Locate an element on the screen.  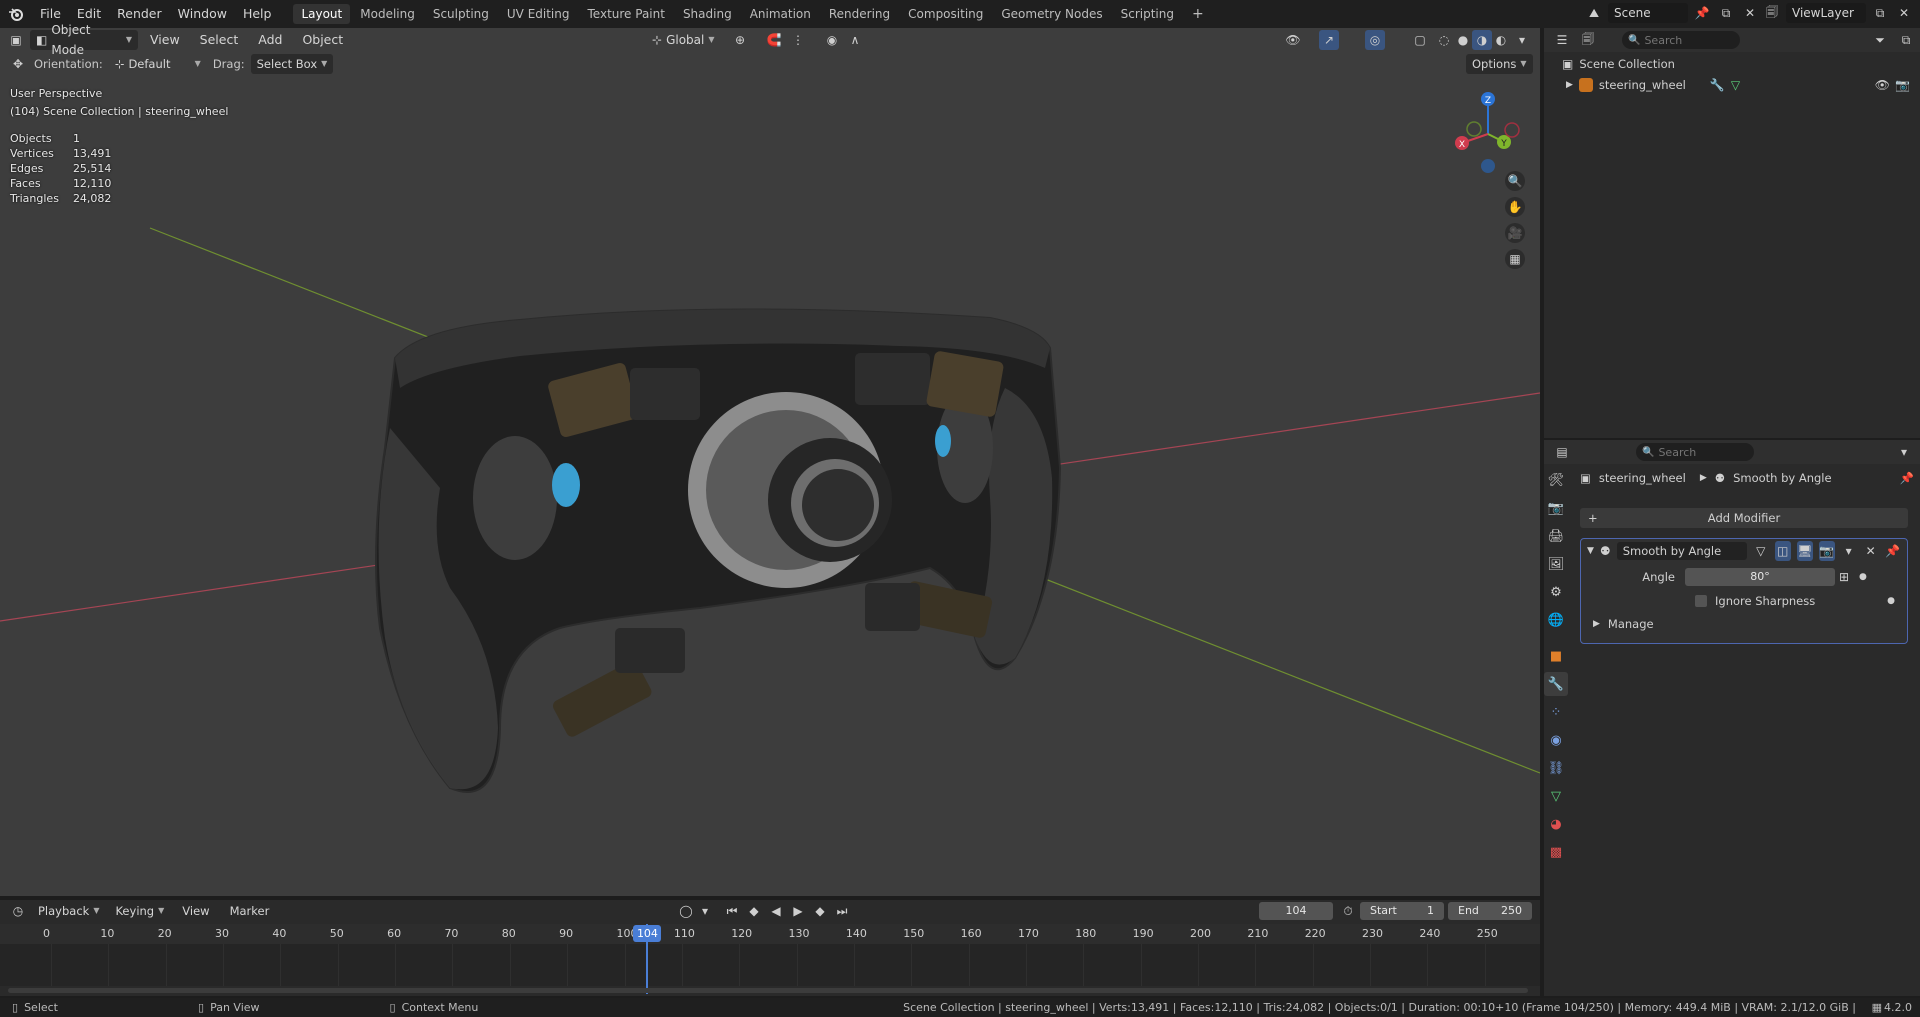
xray-icon: ▢ is located at coordinates (1420, 40).